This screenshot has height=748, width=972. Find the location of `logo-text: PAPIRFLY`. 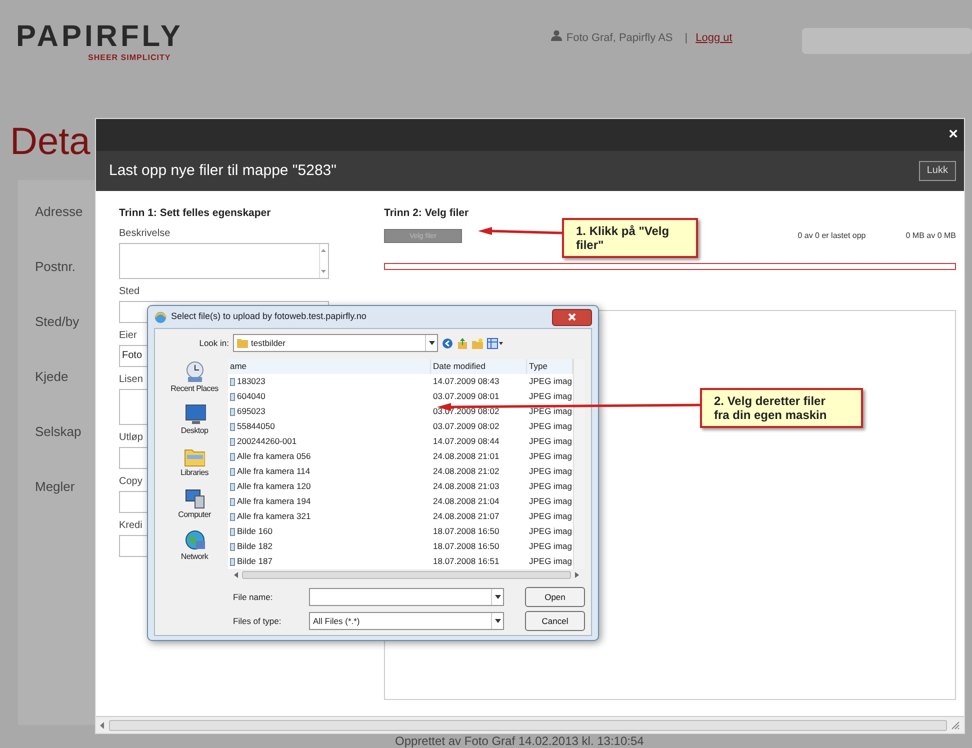

logo-text: PAPIRFLY is located at coordinates (100, 37).